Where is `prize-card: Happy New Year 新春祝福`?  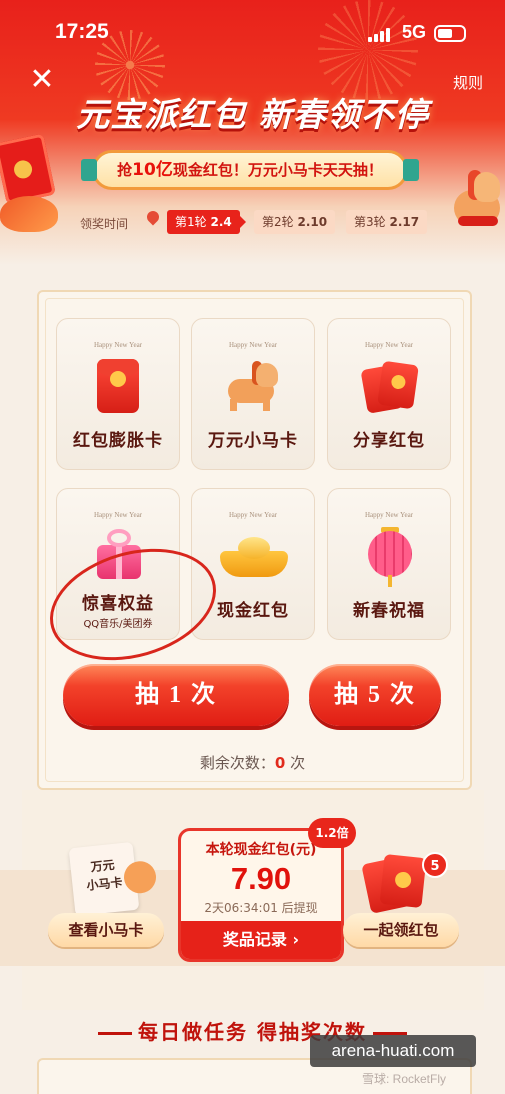 prize-card: Happy New Year 新春祝福 is located at coordinates (389, 564).